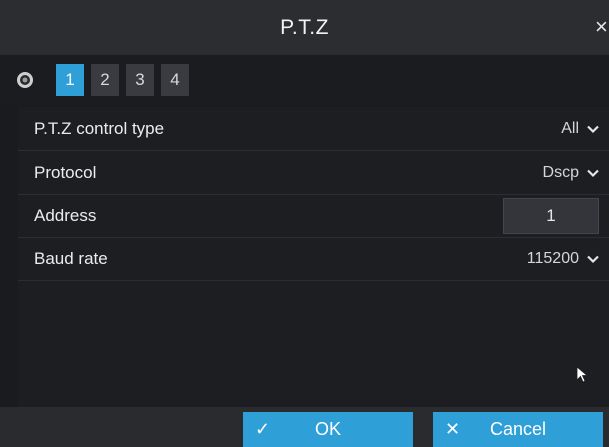 This screenshot has height=447, width=609. Describe the element at coordinates (140, 80) in the screenshot. I see `channel-tab-3: 3` at that location.